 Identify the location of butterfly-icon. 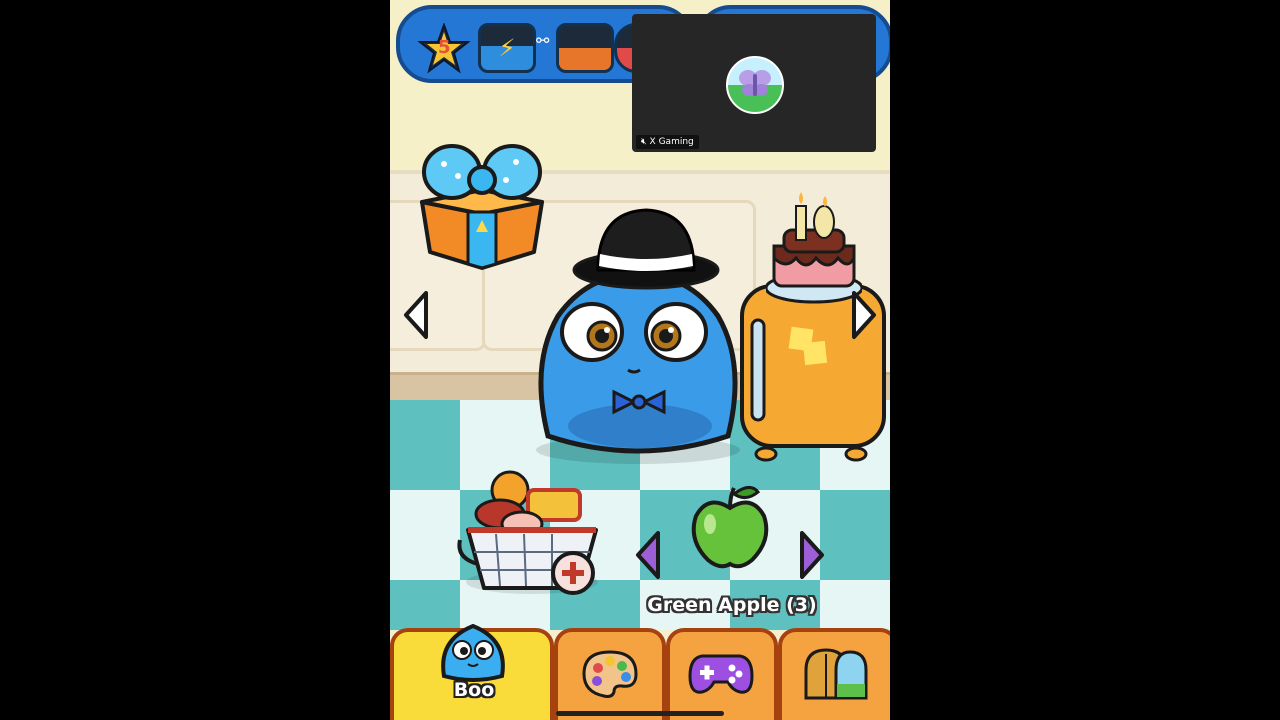
(755, 83).